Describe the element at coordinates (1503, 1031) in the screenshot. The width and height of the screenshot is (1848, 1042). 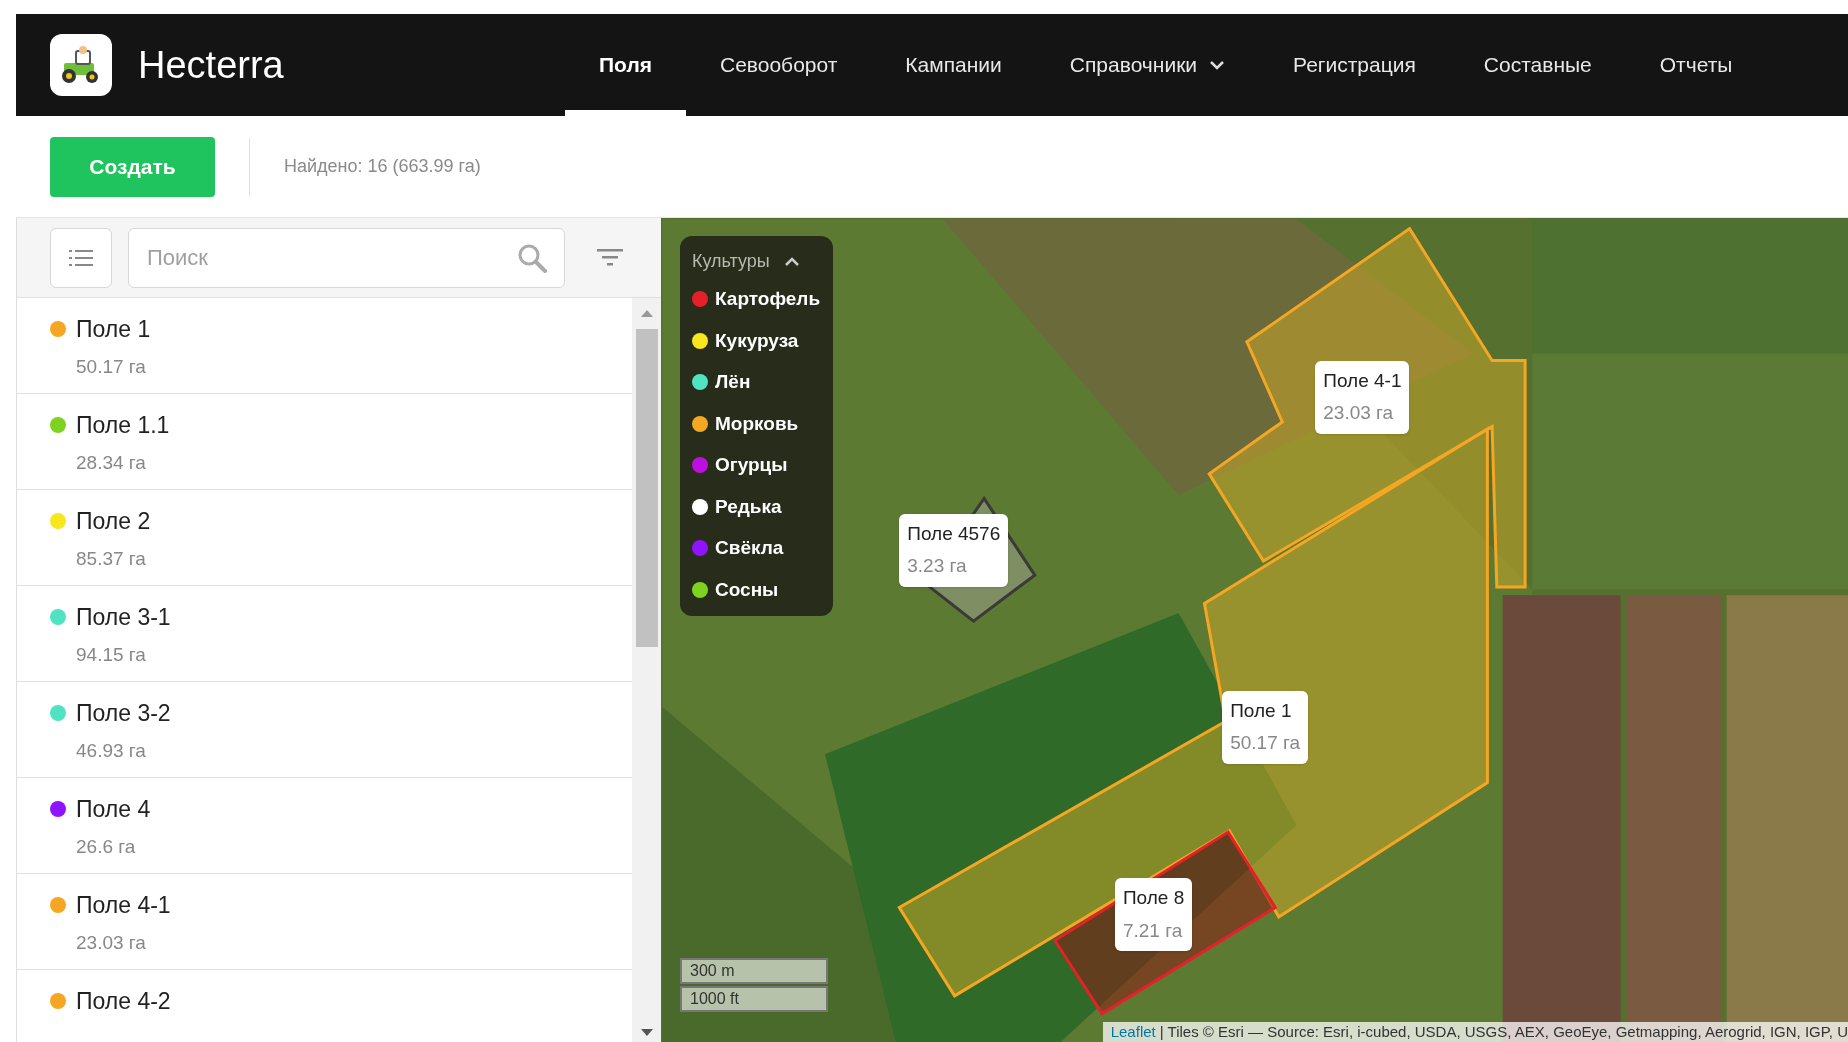
I see `attribution-text: | Tiles © Esri — Source: Esri, i-cubed, USDA, USGS, AEX, GeoEye, Getmapping, Aerogrid, IGN, IGP, U` at that location.